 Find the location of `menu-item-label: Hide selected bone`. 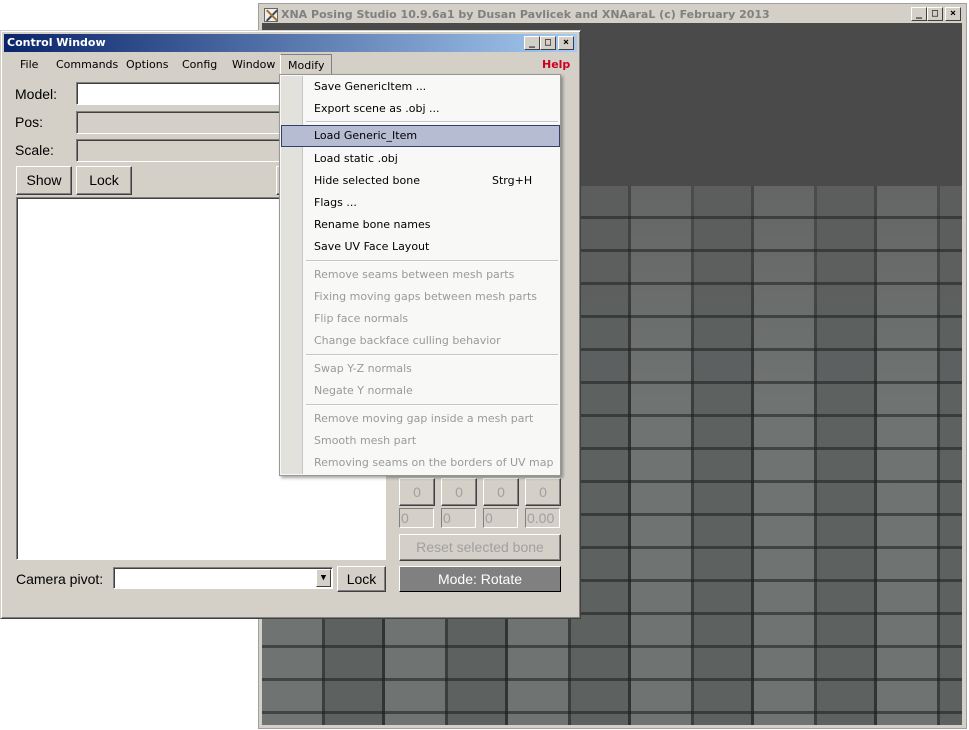

menu-item-label: Hide selected bone is located at coordinates (367, 180).